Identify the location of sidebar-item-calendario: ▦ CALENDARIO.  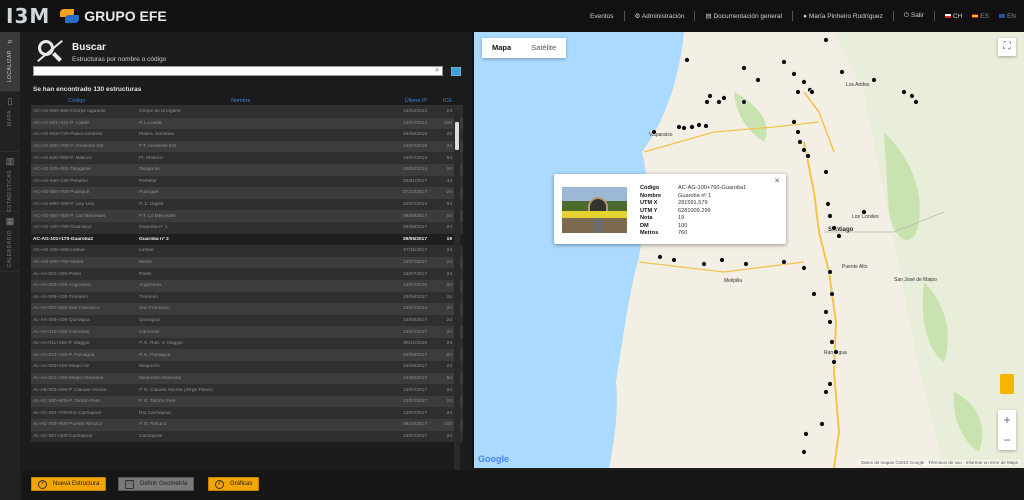
(10, 242).